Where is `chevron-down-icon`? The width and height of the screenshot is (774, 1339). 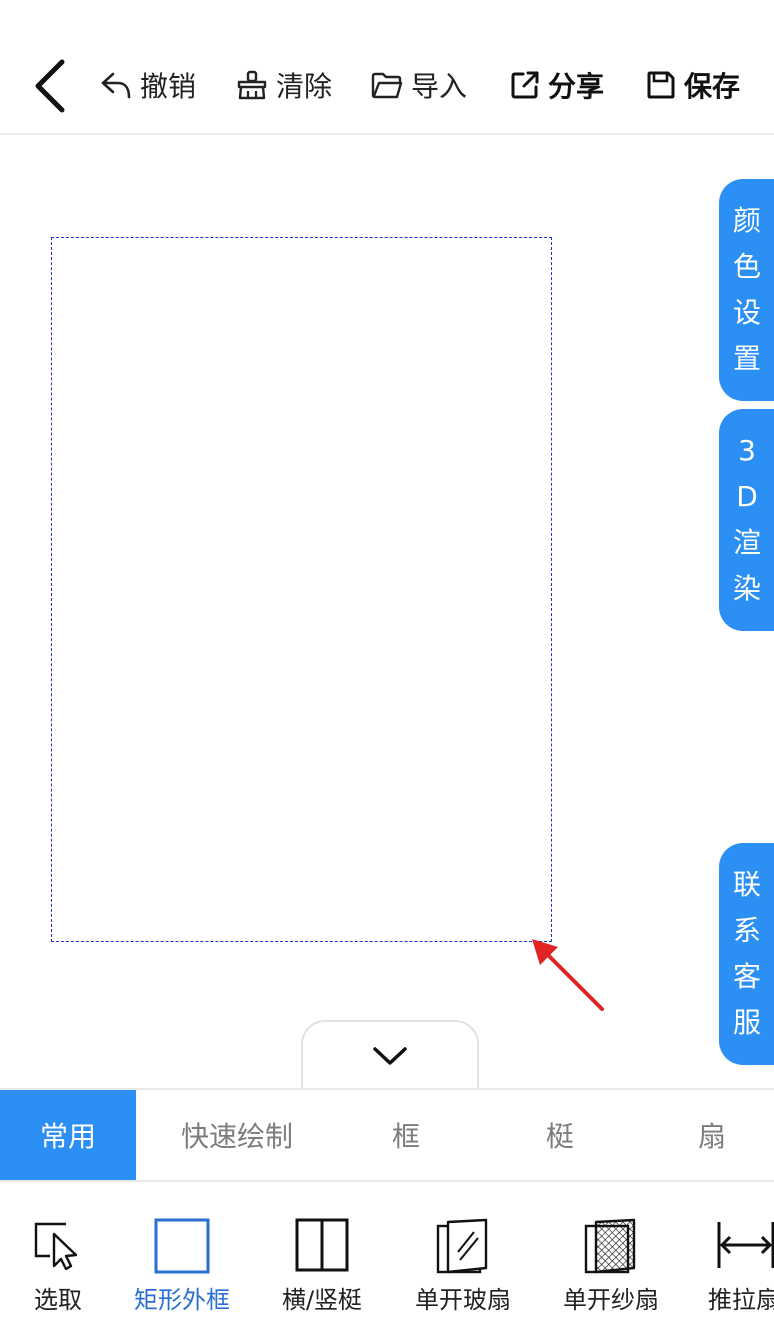
chevron-down-icon is located at coordinates (390, 1056).